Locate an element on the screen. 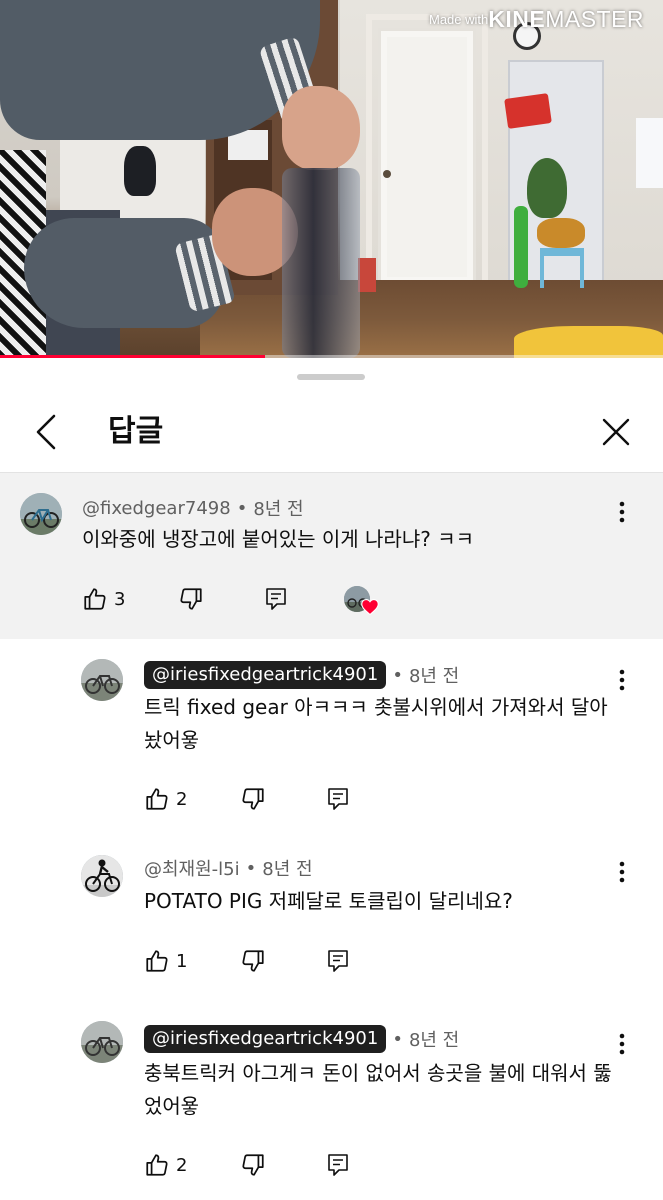 The image size is (663, 1200). video-scene-bag is located at coordinates (140, 171).